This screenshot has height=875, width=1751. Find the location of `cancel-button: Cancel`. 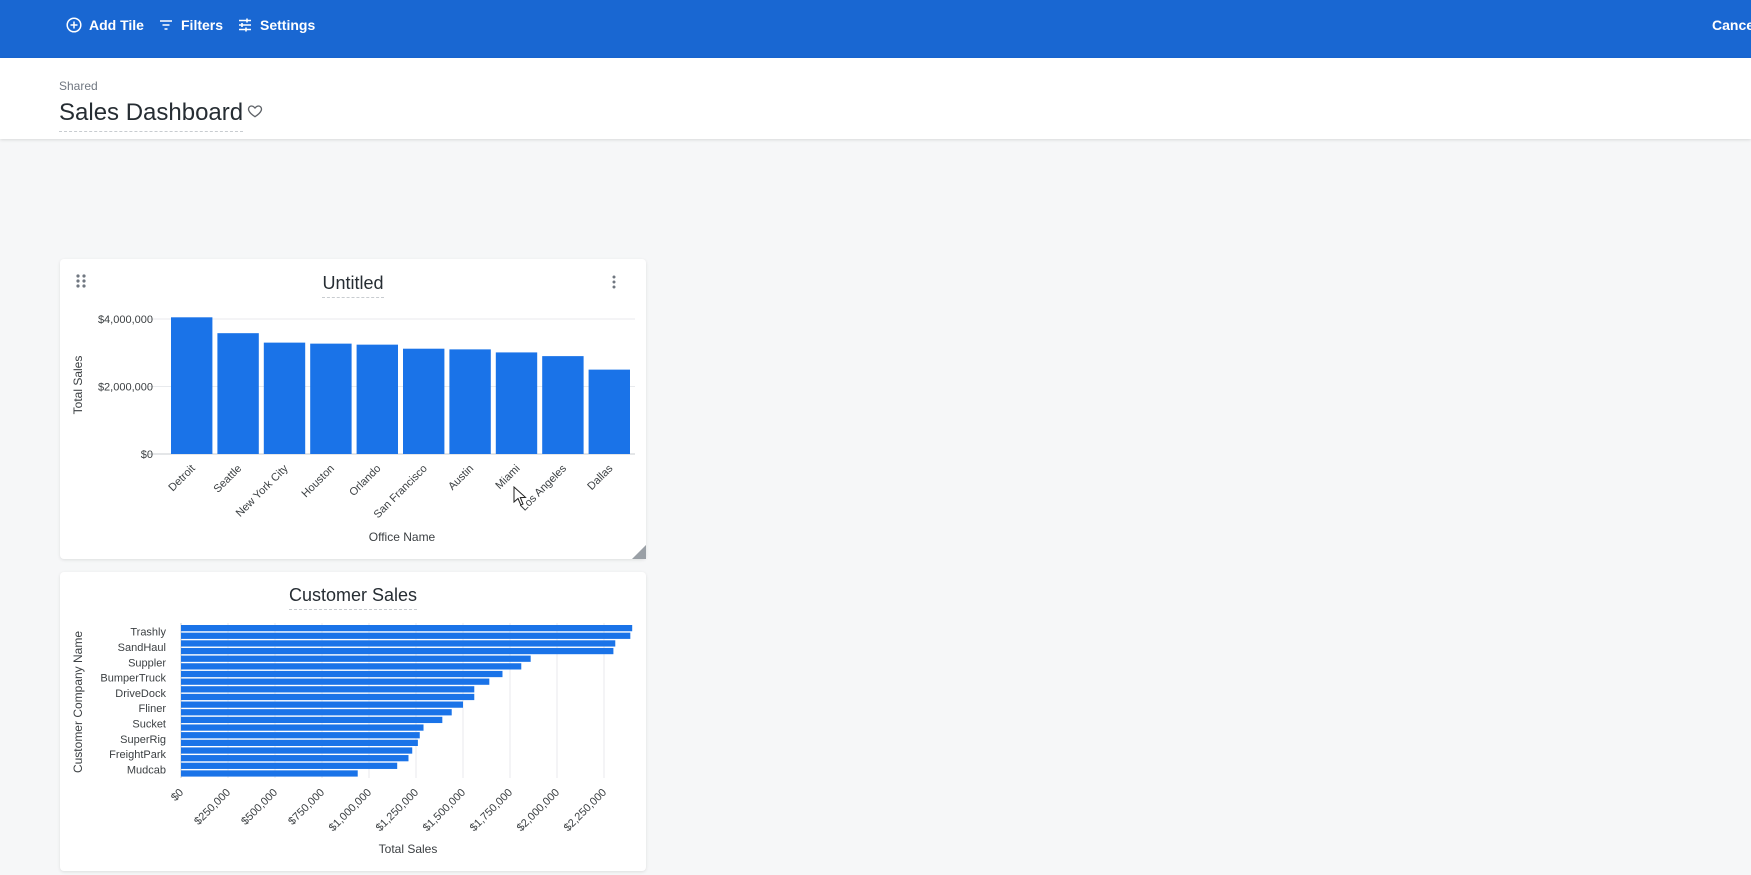

cancel-button: Cancel is located at coordinates (1731, 25).